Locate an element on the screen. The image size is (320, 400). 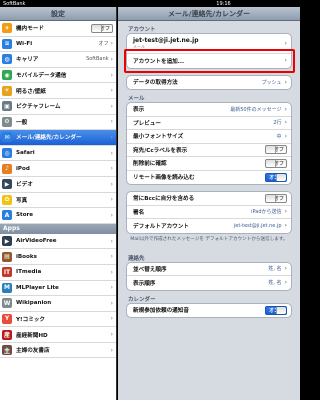
sidebar-item-label: MLPlayer Lite is located at coordinates (37, 287).